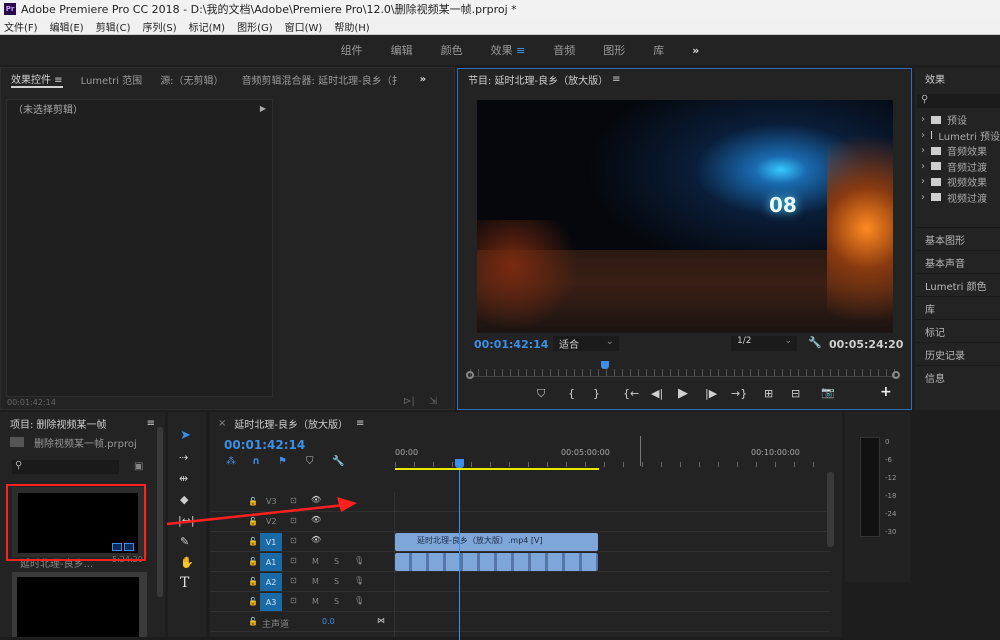  I want to click on master-volume: 0.0, so click(328, 621).